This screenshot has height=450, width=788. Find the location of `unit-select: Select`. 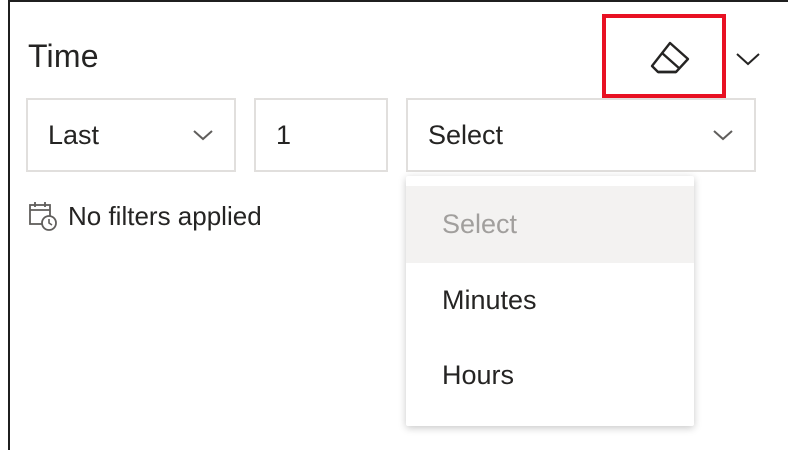

unit-select: Select is located at coordinates (581, 135).